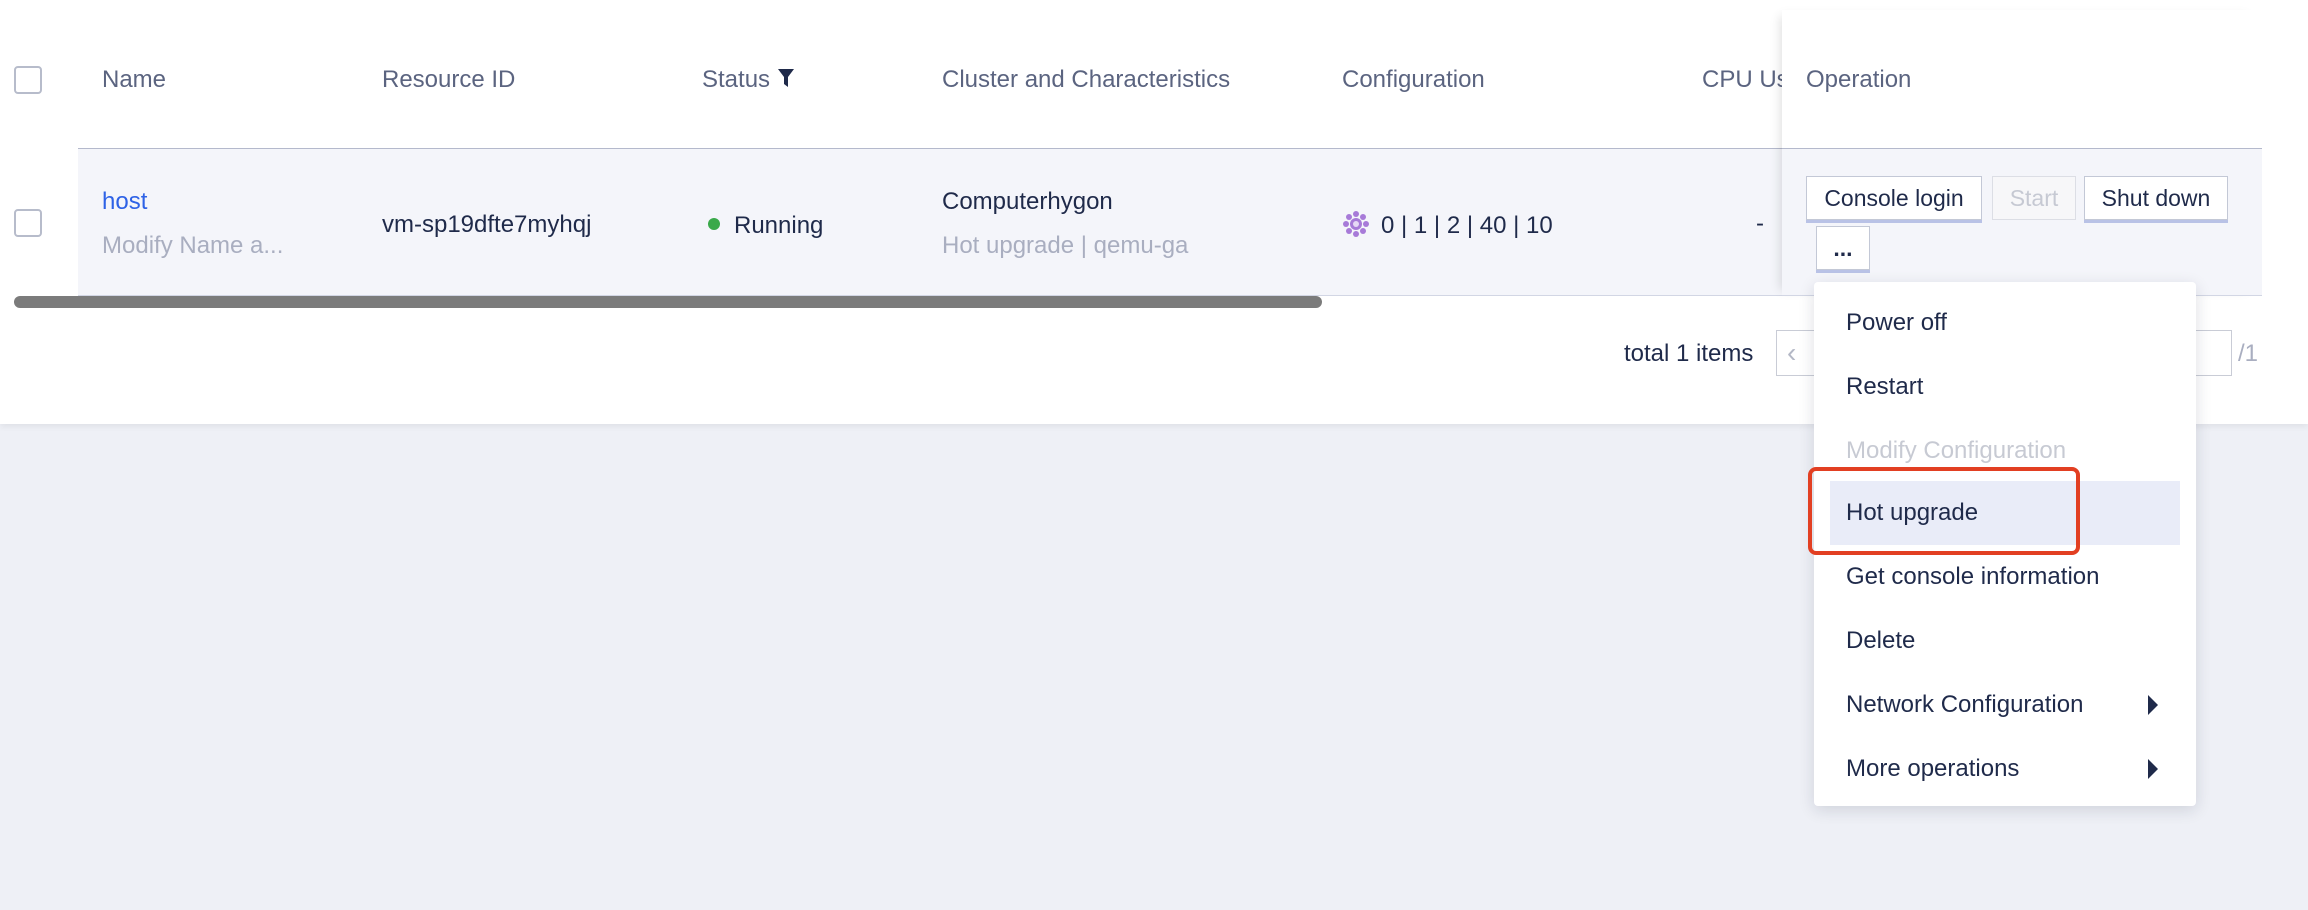  What do you see at coordinates (2005, 577) in the screenshot?
I see `menu-item-get-console-information: Get console information` at bounding box center [2005, 577].